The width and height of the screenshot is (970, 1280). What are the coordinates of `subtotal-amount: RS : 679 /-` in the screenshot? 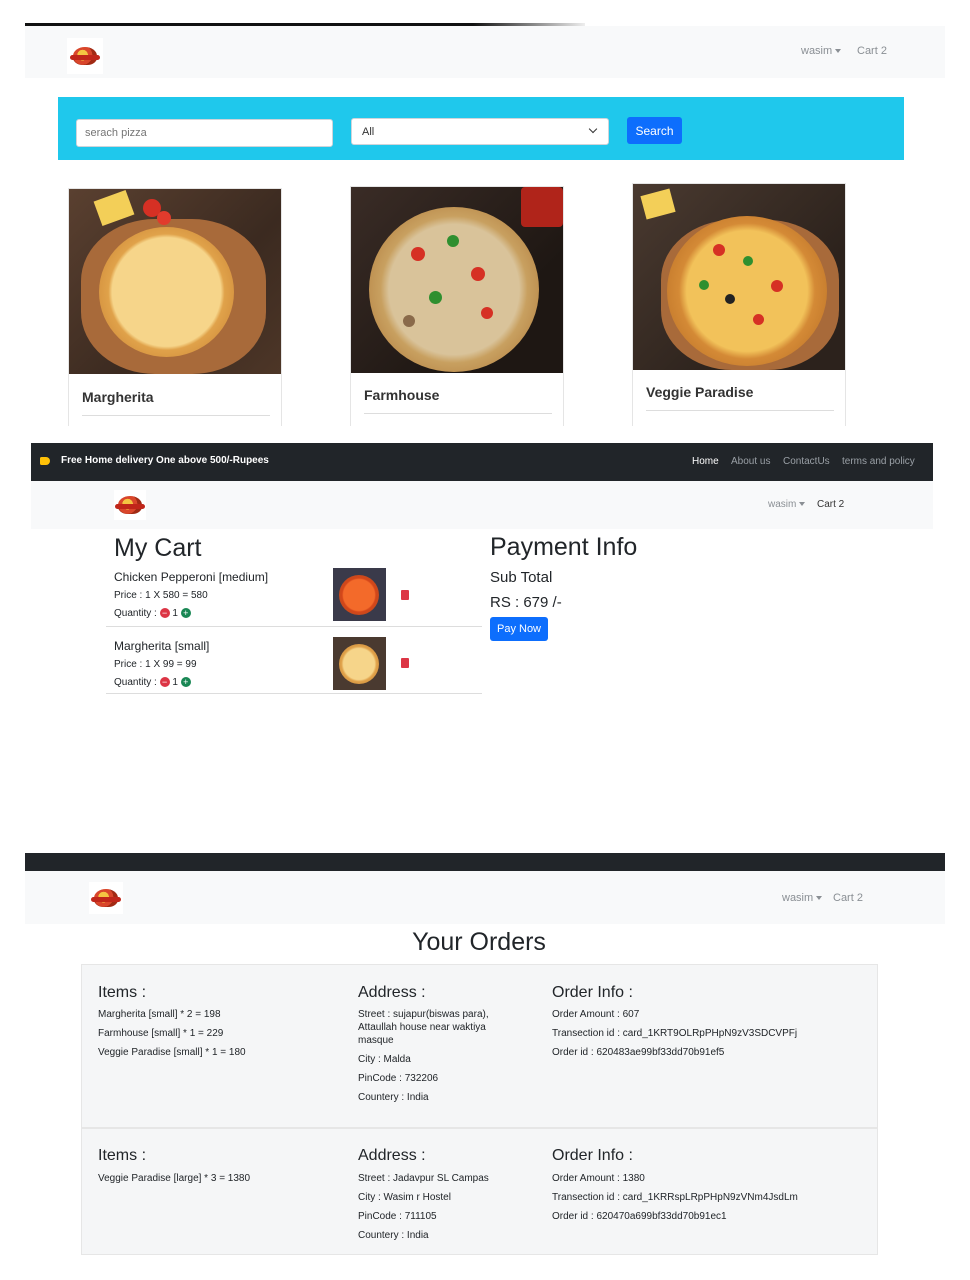 It's located at (526, 602).